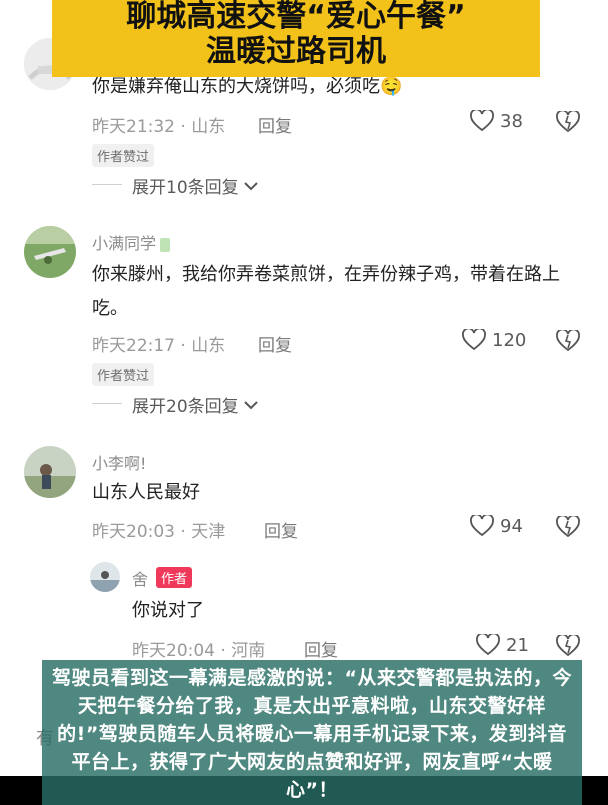 Image resolution: width=608 pixels, height=805 pixels. What do you see at coordinates (159, 127) in the screenshot?
I see `comment-time-location: 昨天21:32 · 山东` at bounding box center [159, 127].